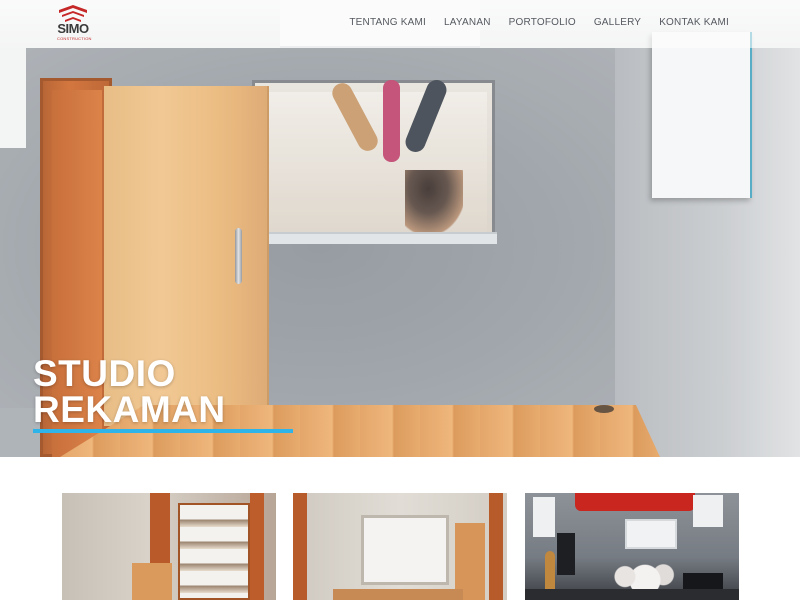 Image resolution: width=800 pixels, height=600 pixels. Describe the element at coordinates (104, 373) in the screenshot. I see `hero-title-line-1: STUDIO` at that location.